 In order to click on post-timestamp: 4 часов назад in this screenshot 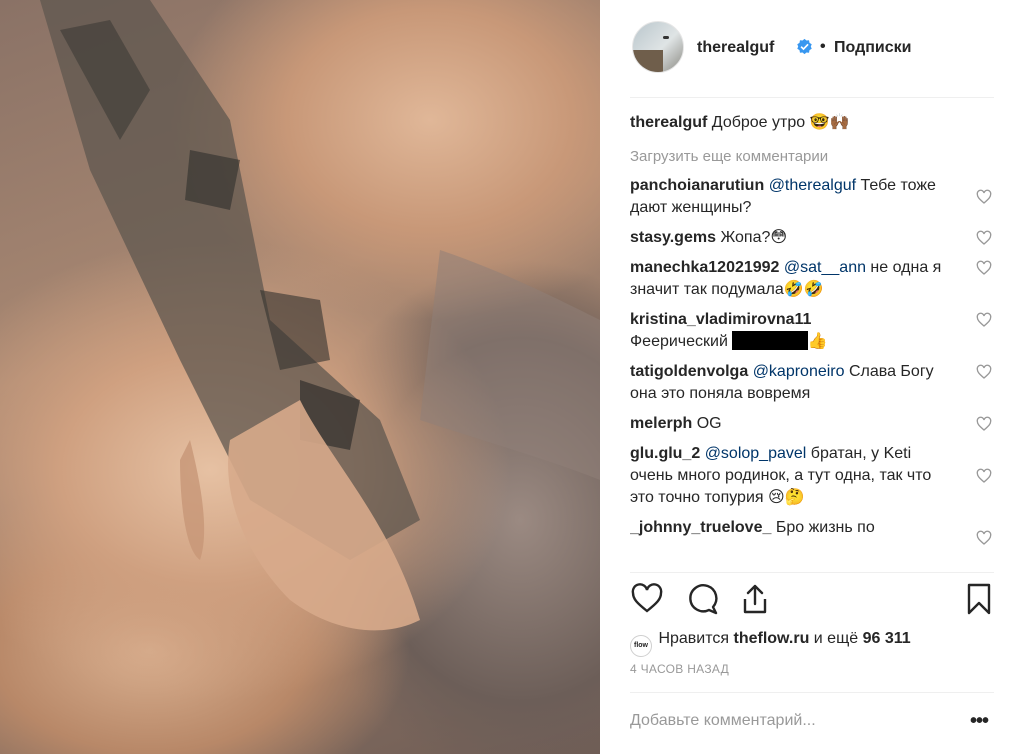, I will do `click(679, 669)`.